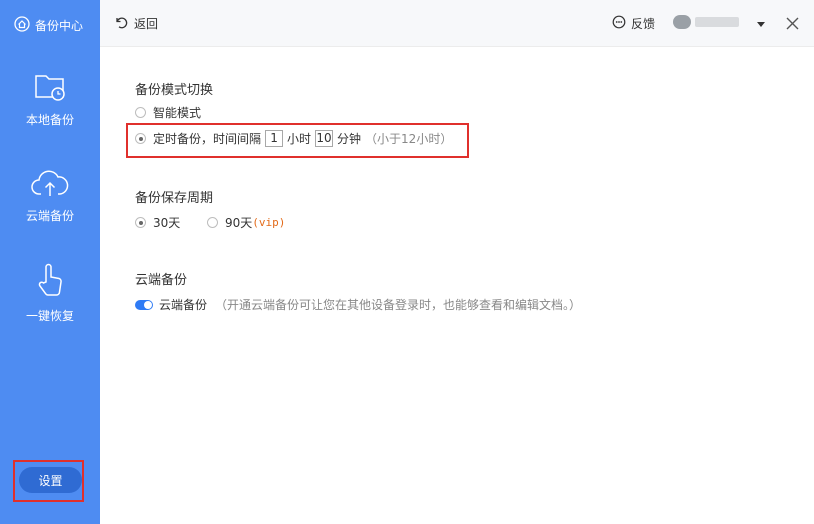 The height and width of the screenshot is (524, 814). I want to click on close-icon, so click(792, 25).